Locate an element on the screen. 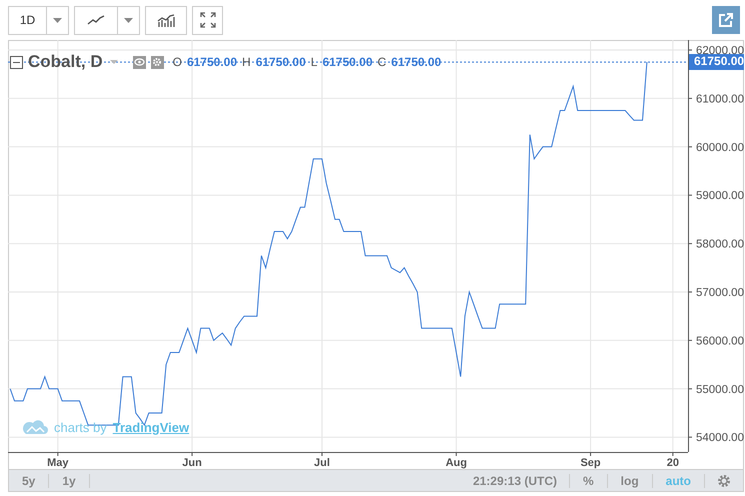 Image resolution: width=745 pixels, height=496 pixels. price-axis-label: 60000.00 is located at coordinates (720, 148).